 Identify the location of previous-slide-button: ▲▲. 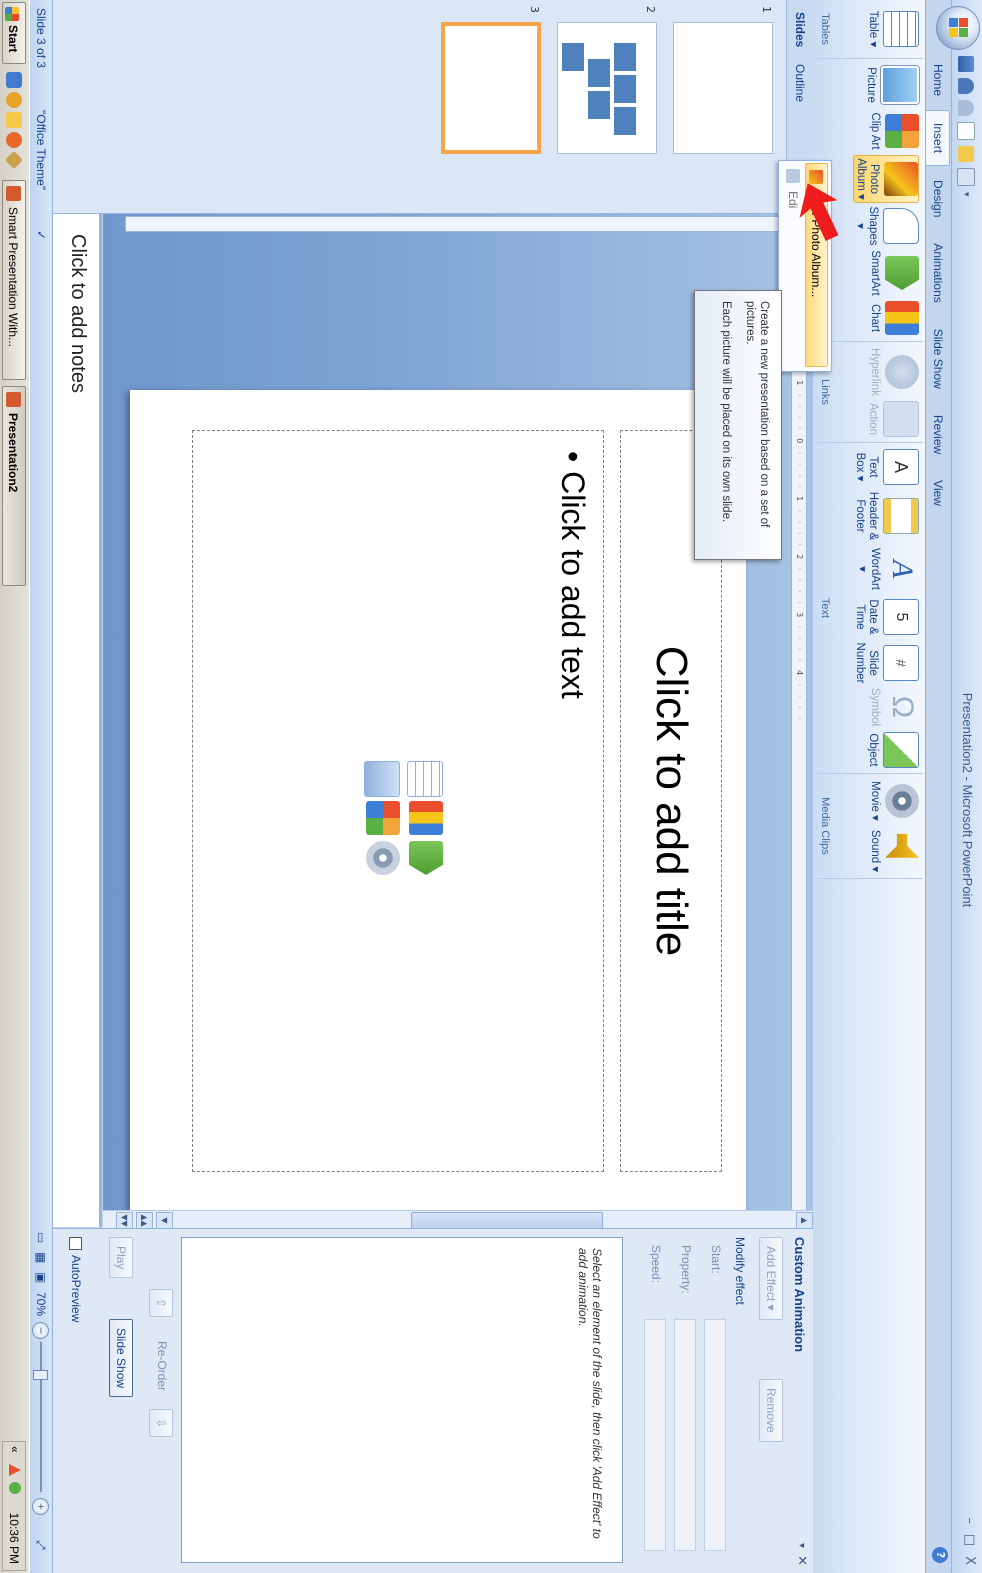
(144, 1220).